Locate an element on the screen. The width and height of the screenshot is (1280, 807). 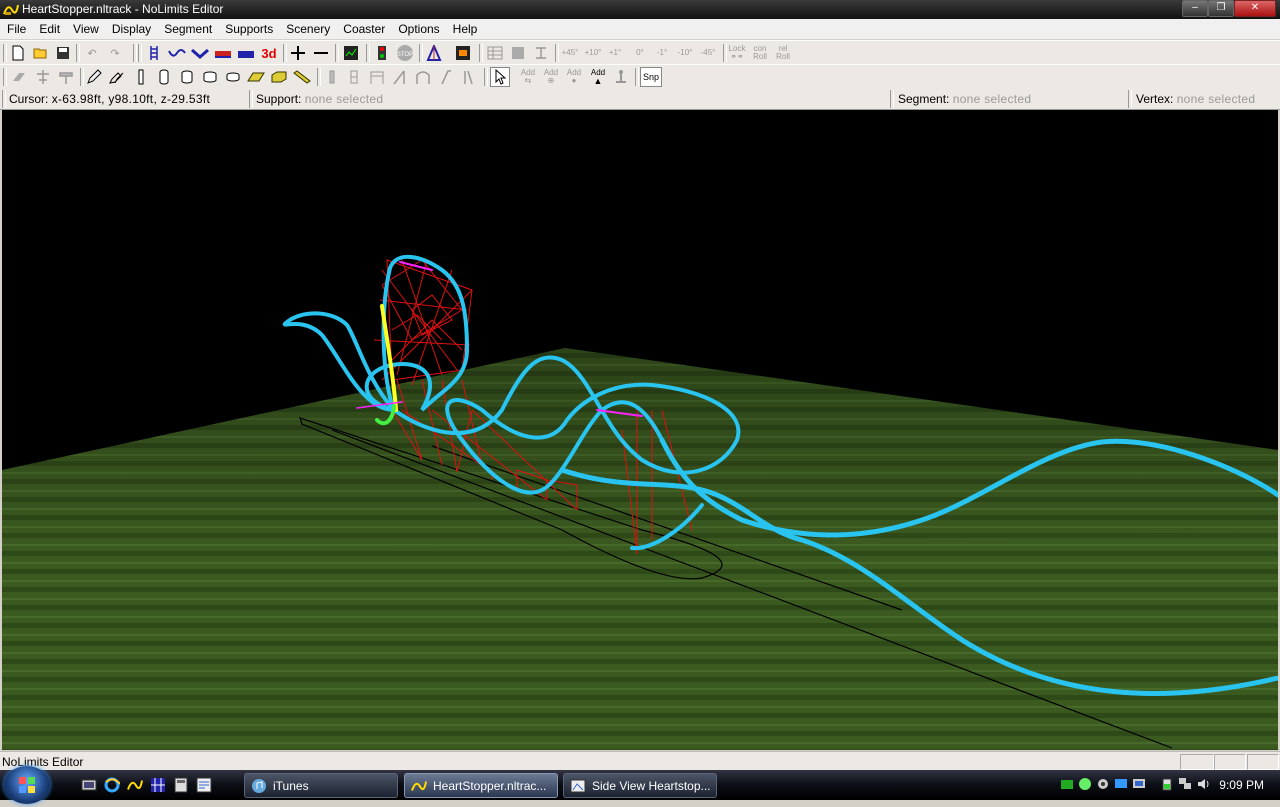
split-support-icon is located at coordinates (43, 77).